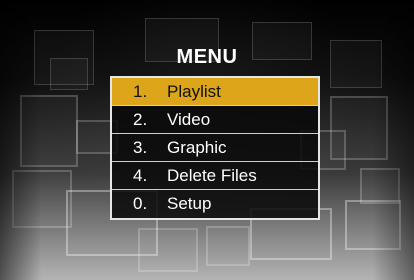  I want to click on menu-item-video: 2. Video, so click(215, 120).